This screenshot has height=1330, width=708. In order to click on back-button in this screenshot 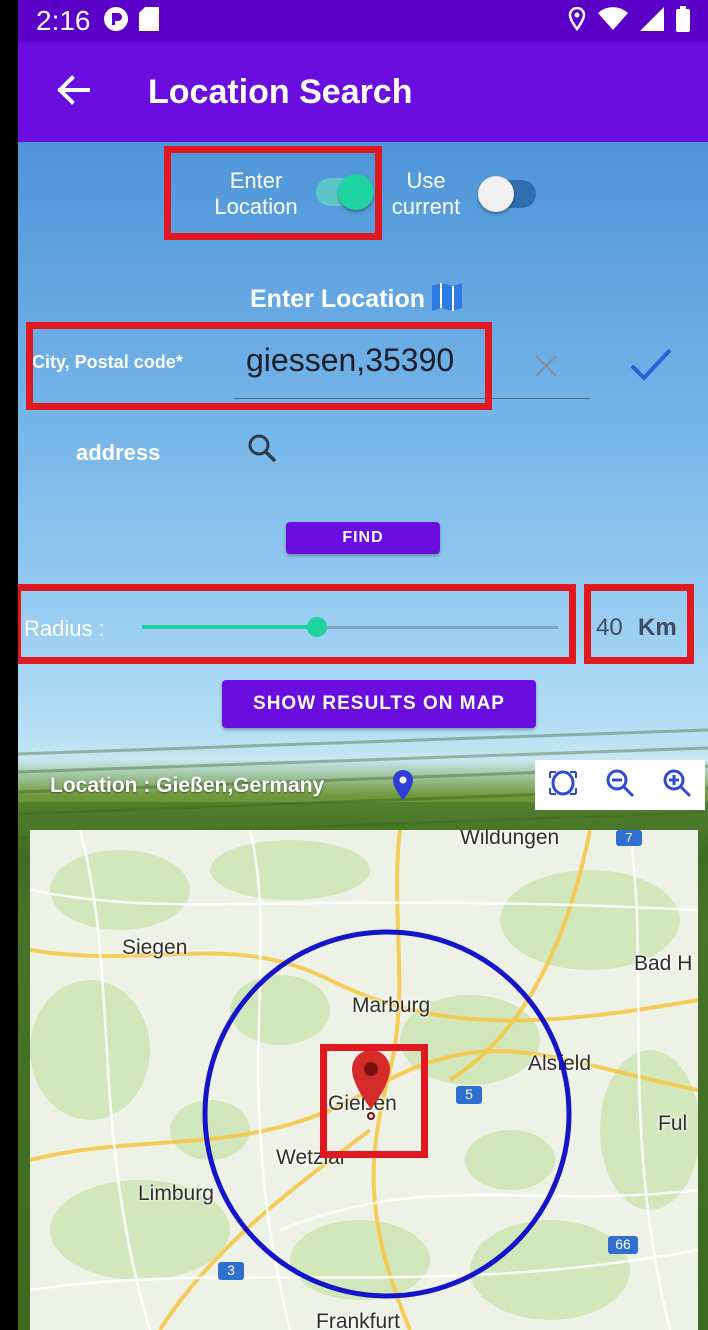, I will do `click(73, 92)`.